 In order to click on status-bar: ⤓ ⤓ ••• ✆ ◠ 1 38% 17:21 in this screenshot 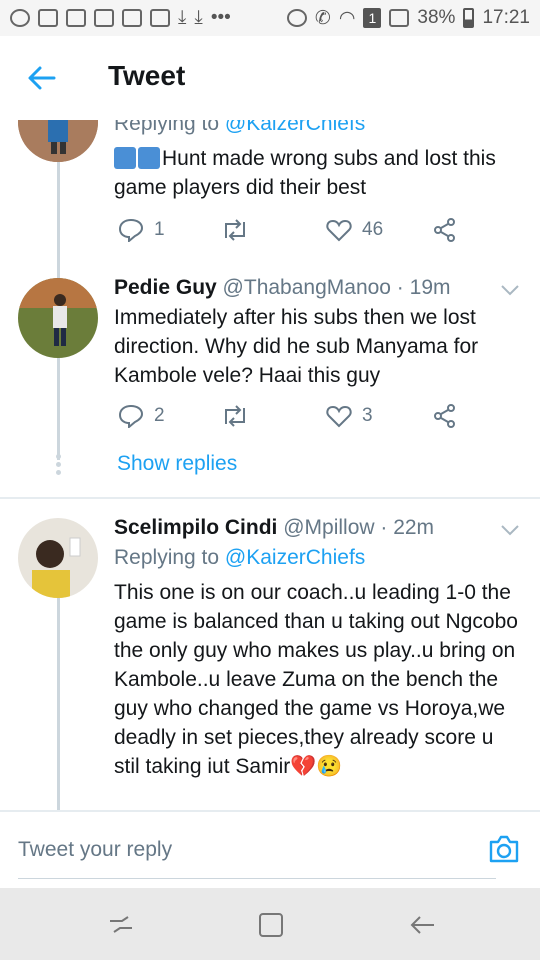, I will do `click(270, 18)`.